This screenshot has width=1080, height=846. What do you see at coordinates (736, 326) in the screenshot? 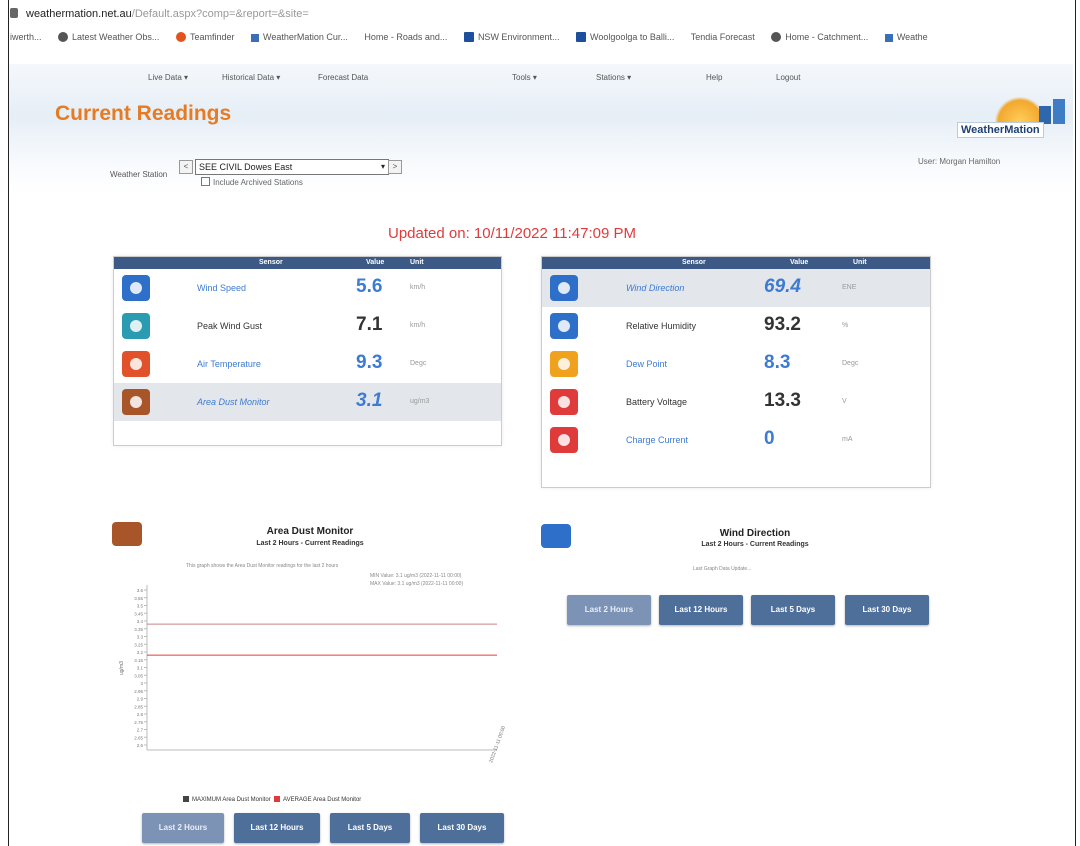
I see `sensor-row: Relative Humidity 93.2 %` at bounding box center [736, 326].